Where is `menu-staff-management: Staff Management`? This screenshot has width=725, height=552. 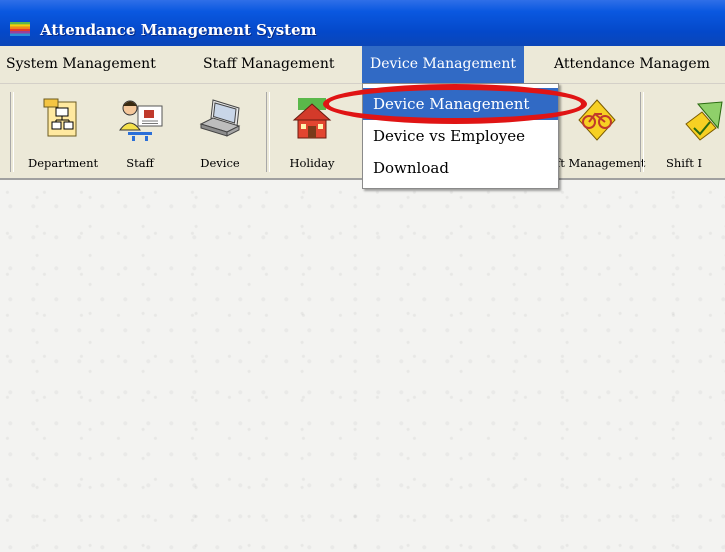 menu-staff-management: Staff Management is located at coordinates (268, 64).